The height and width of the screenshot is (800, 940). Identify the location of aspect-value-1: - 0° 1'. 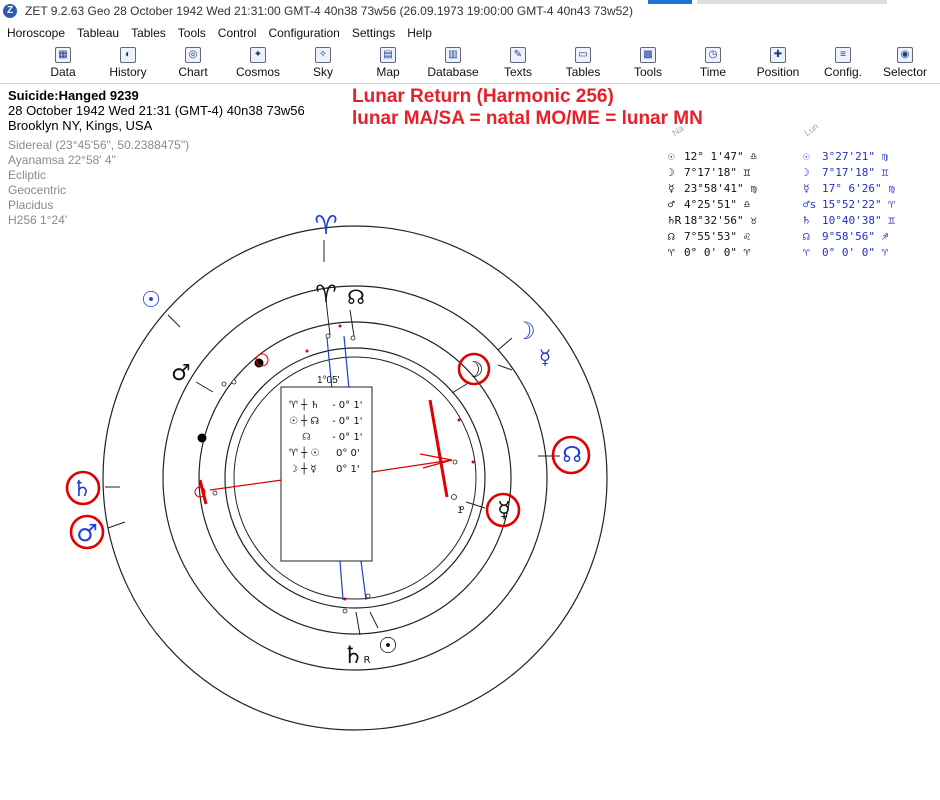
(347, 421).